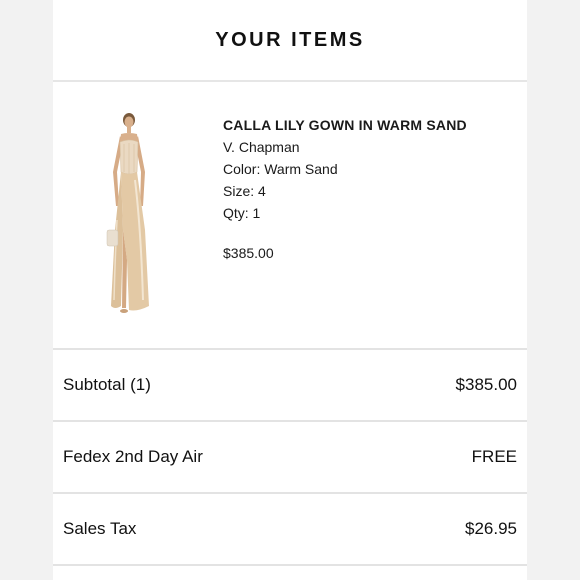 This screenshot has height=580, width=580. What do you see at coordinates (290, 530) in the screenshot?
I see `sales-tax-row: Sales Tax $26.95` at bounding box center [290, 530].